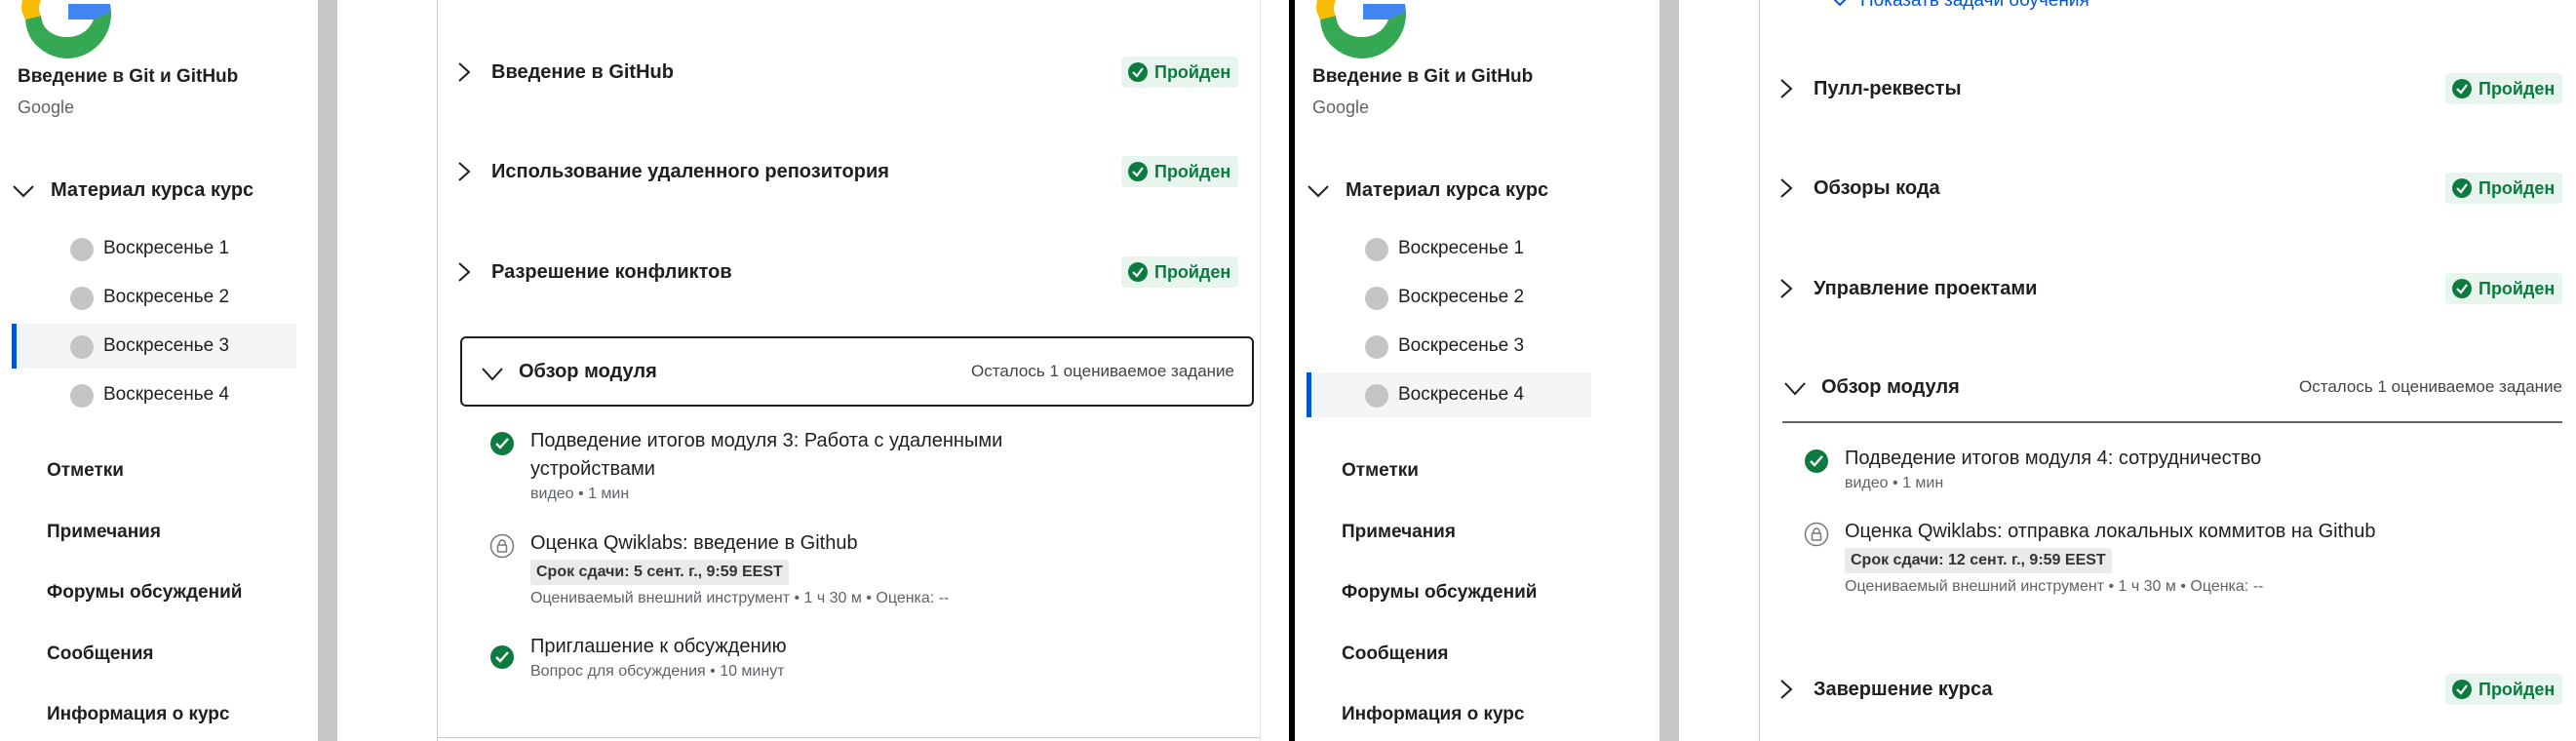 The width and height of the screenshot is (2576, 741). What do you see at coordinates (2161, 188) in the screenshot?
I see `lesson-row: Обзоры кода Пройден` at bounding box center [2161, 188].